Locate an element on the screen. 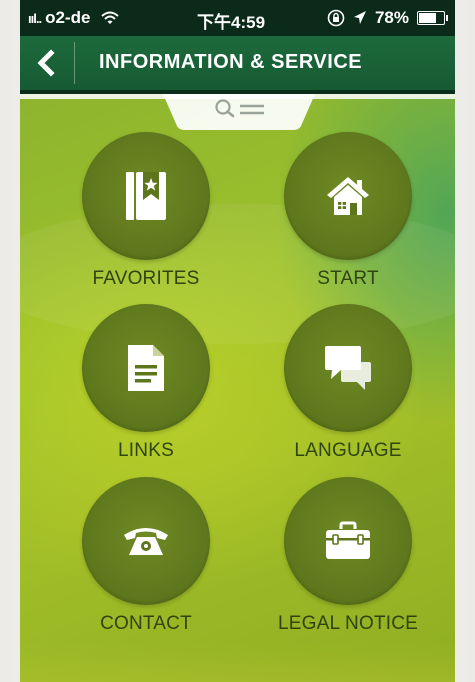 The image size is (475, 682). legal-notice-circle is located at coordinates (348, 541).